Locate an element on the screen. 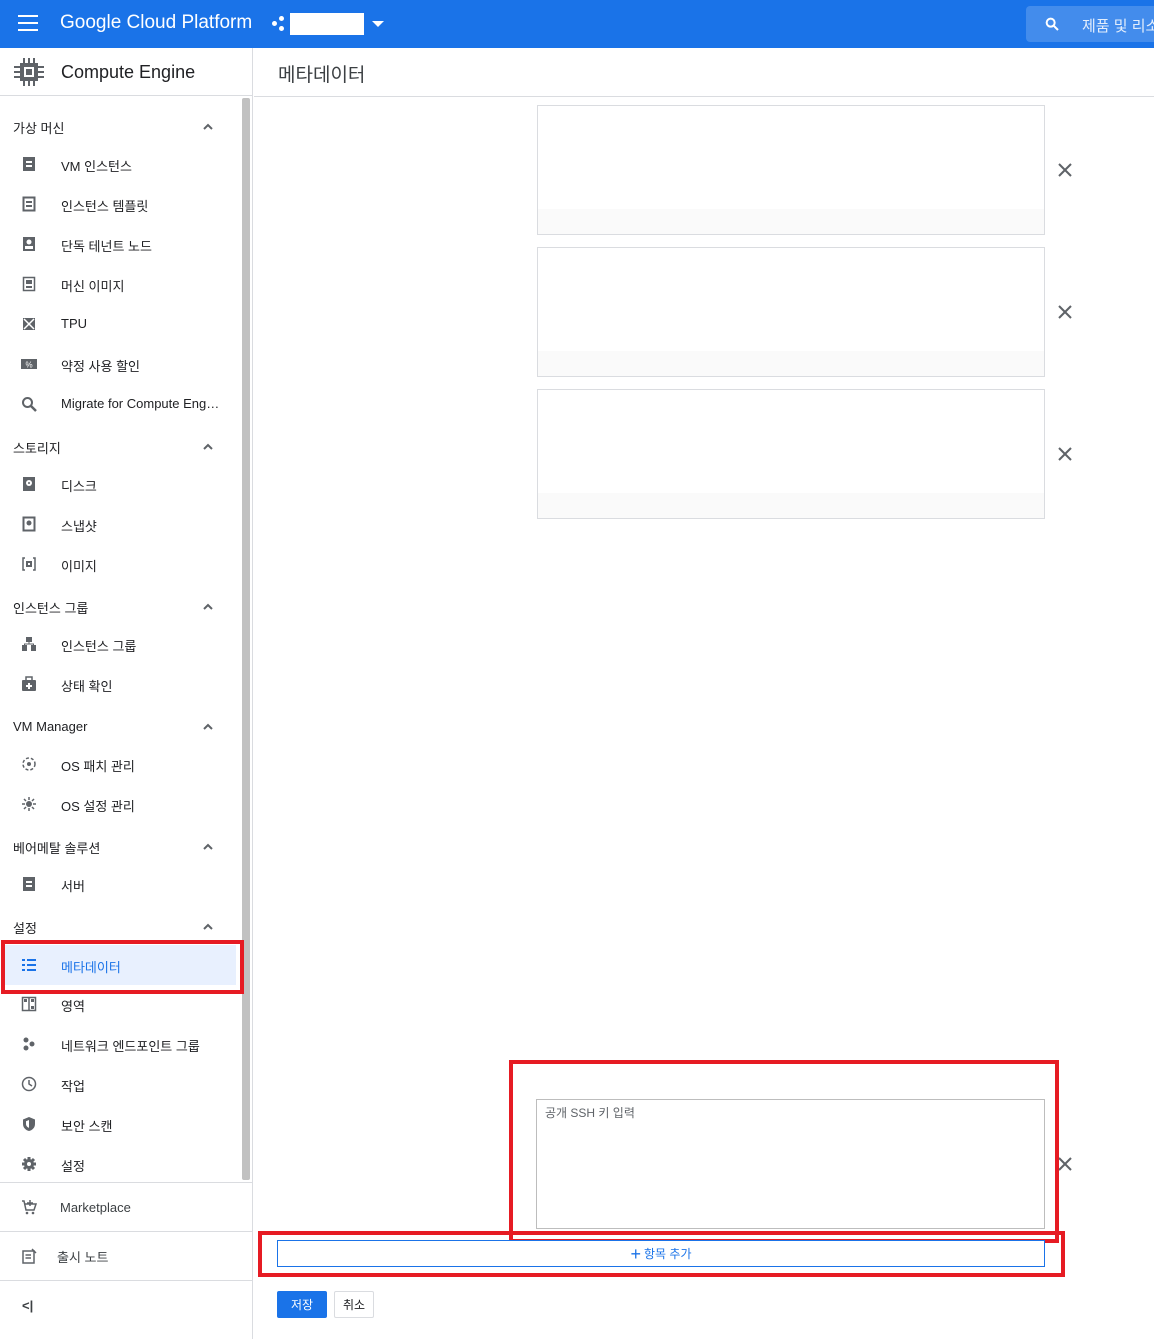 The image size is (1154, 1339). sidebar-item-label: 네트워크 엔드포인트 그룹 is located at coordinates (130, 1046).